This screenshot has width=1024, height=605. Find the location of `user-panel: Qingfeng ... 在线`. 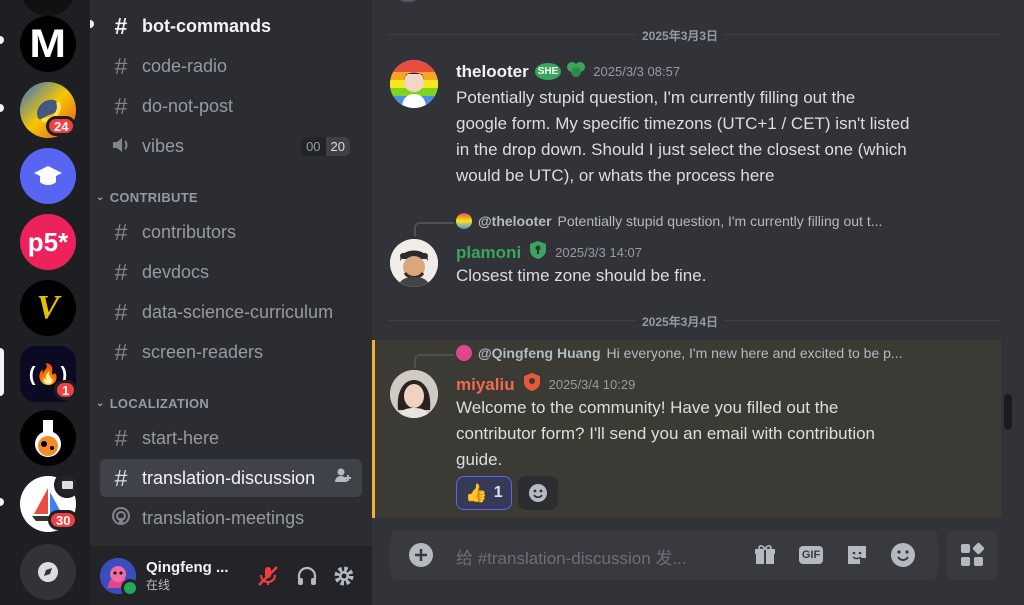

user-panel: Qingfeng ... 在线 is located at coordinates (231, 575).